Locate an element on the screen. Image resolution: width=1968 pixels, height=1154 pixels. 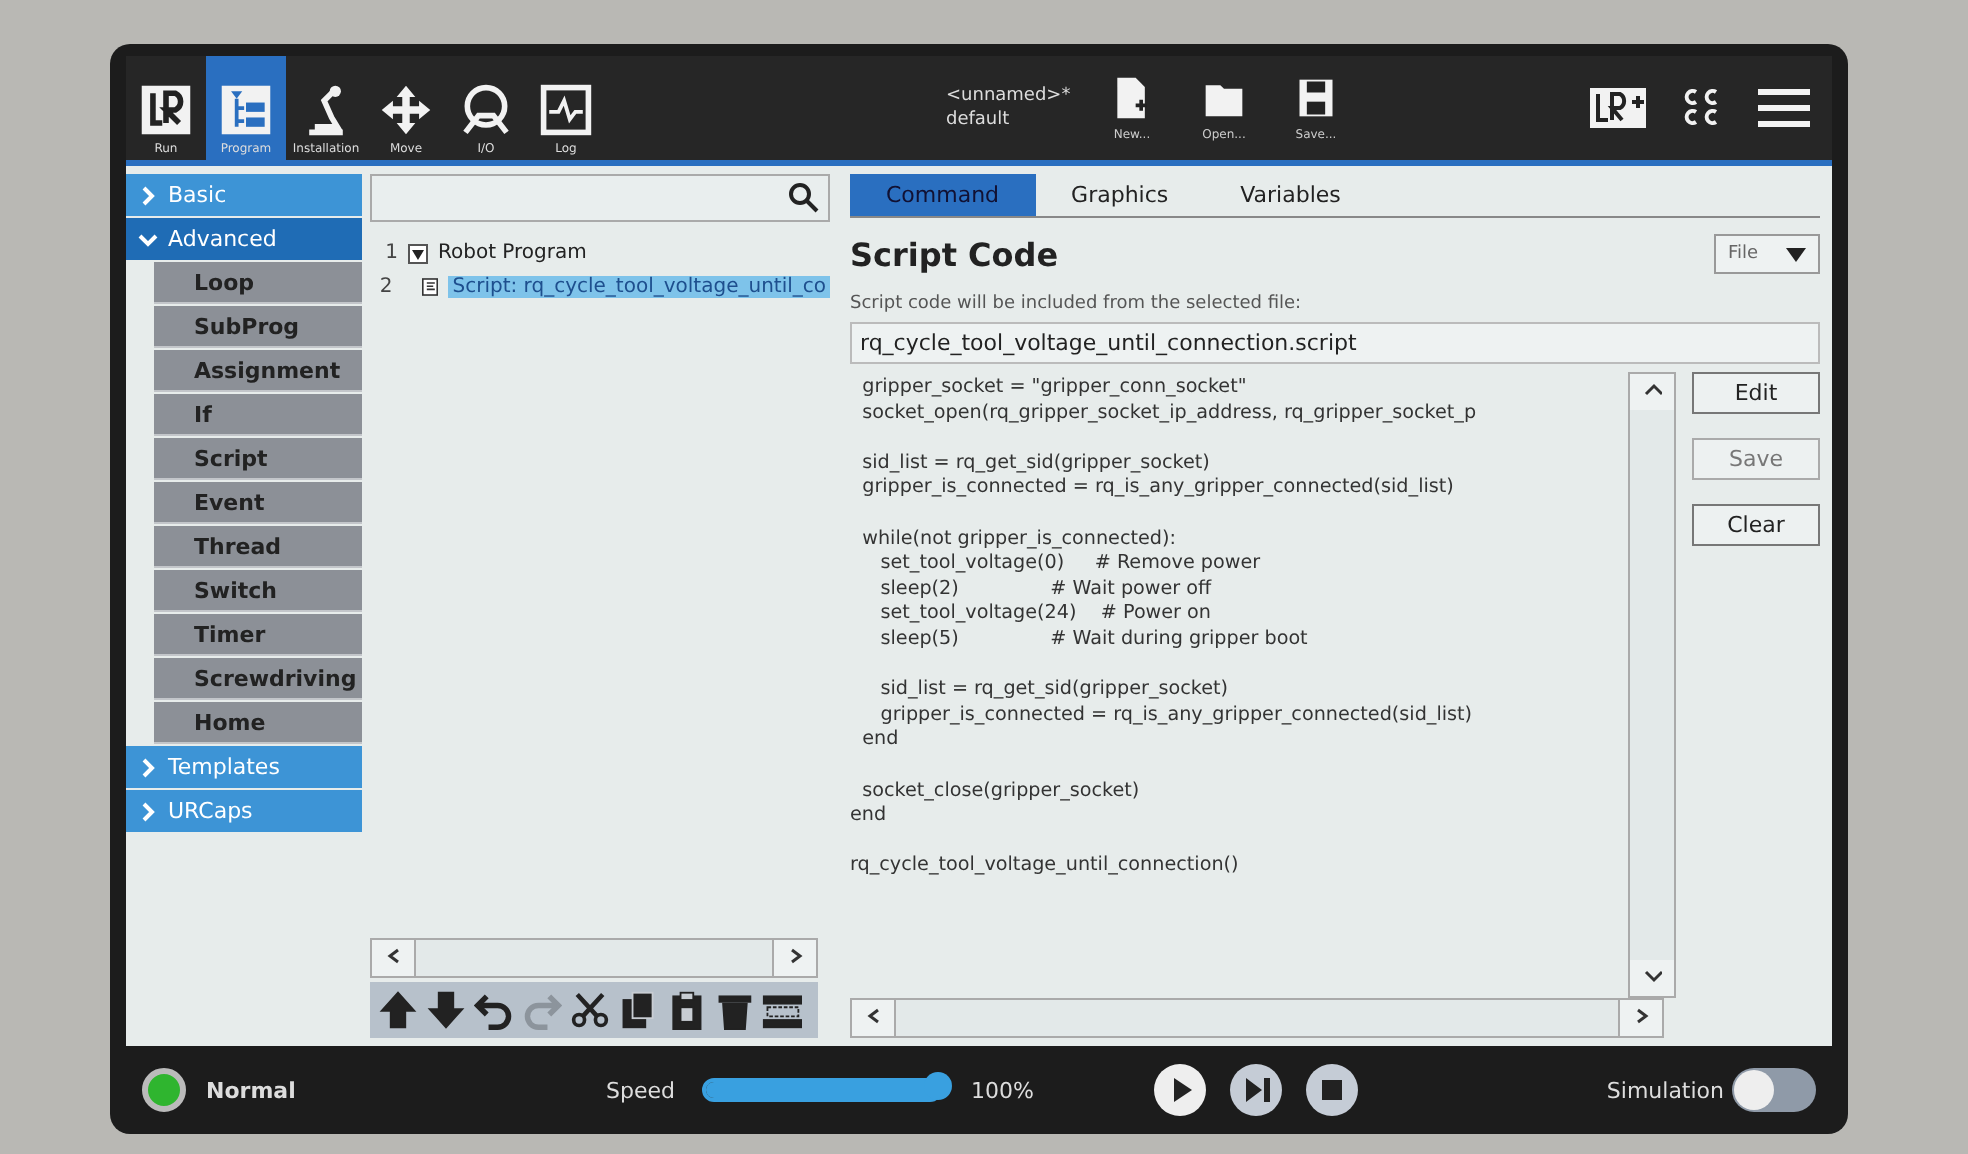
io-icon is located at coordinates (486, 110).